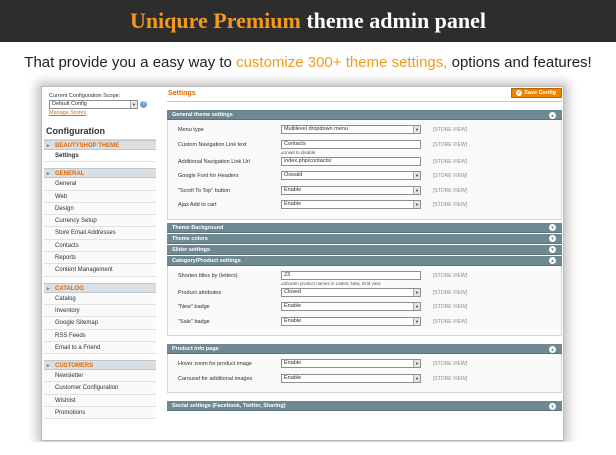 The image size is (616, 455). I want to click on field-wrap: Closed ▼, so click(351, 291).